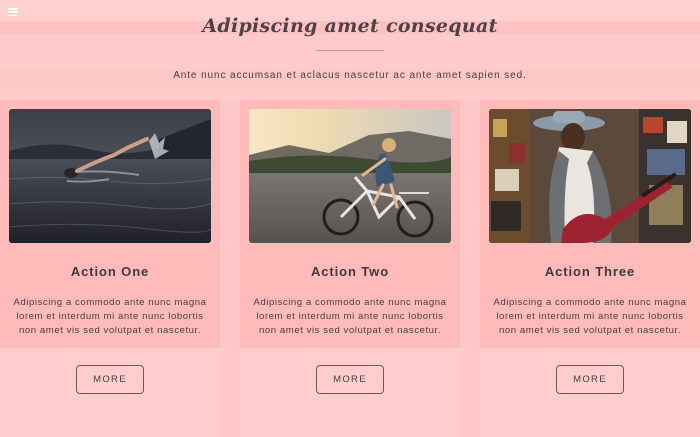 This screenshot has width=700, height=437. I want to click on divider-band, so click(350, 52).